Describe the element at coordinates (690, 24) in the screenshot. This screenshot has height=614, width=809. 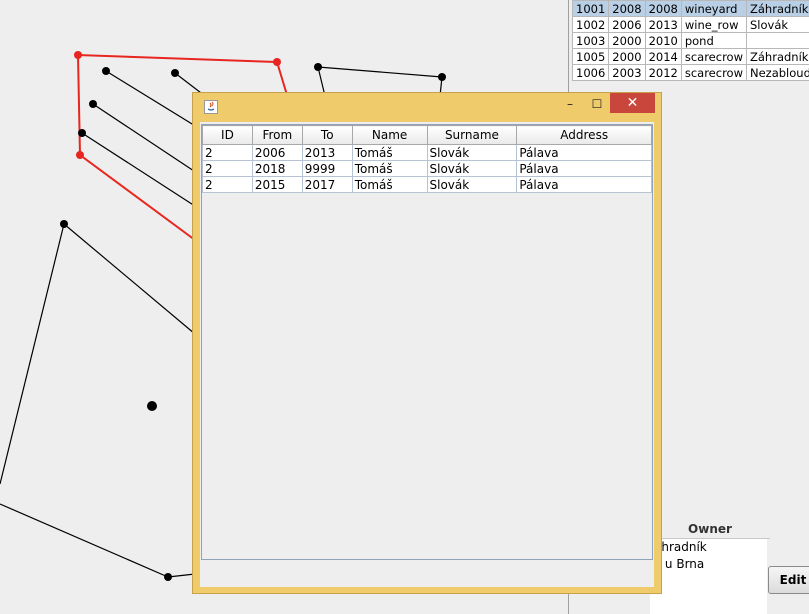
I see `table-row: 1002 2006 2013 wine_row Slovák` at that location.